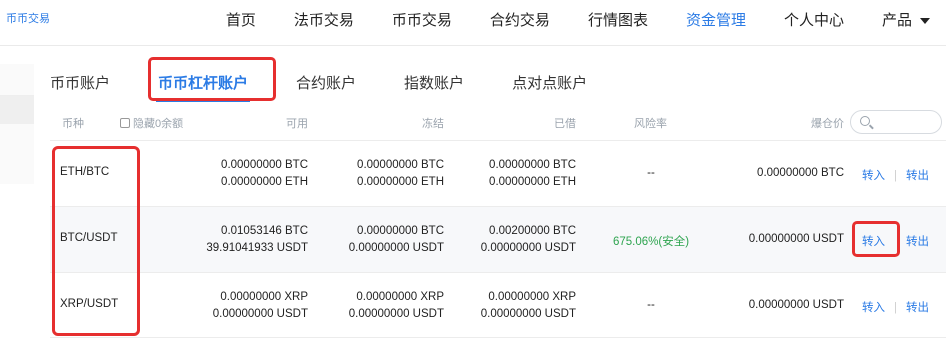 Image resolution: width=946 pixels, height=342 pixels. What do you see at coordinates (896, 122) in the screenshot?
I see `search-input` at bounding box center [896, 122].